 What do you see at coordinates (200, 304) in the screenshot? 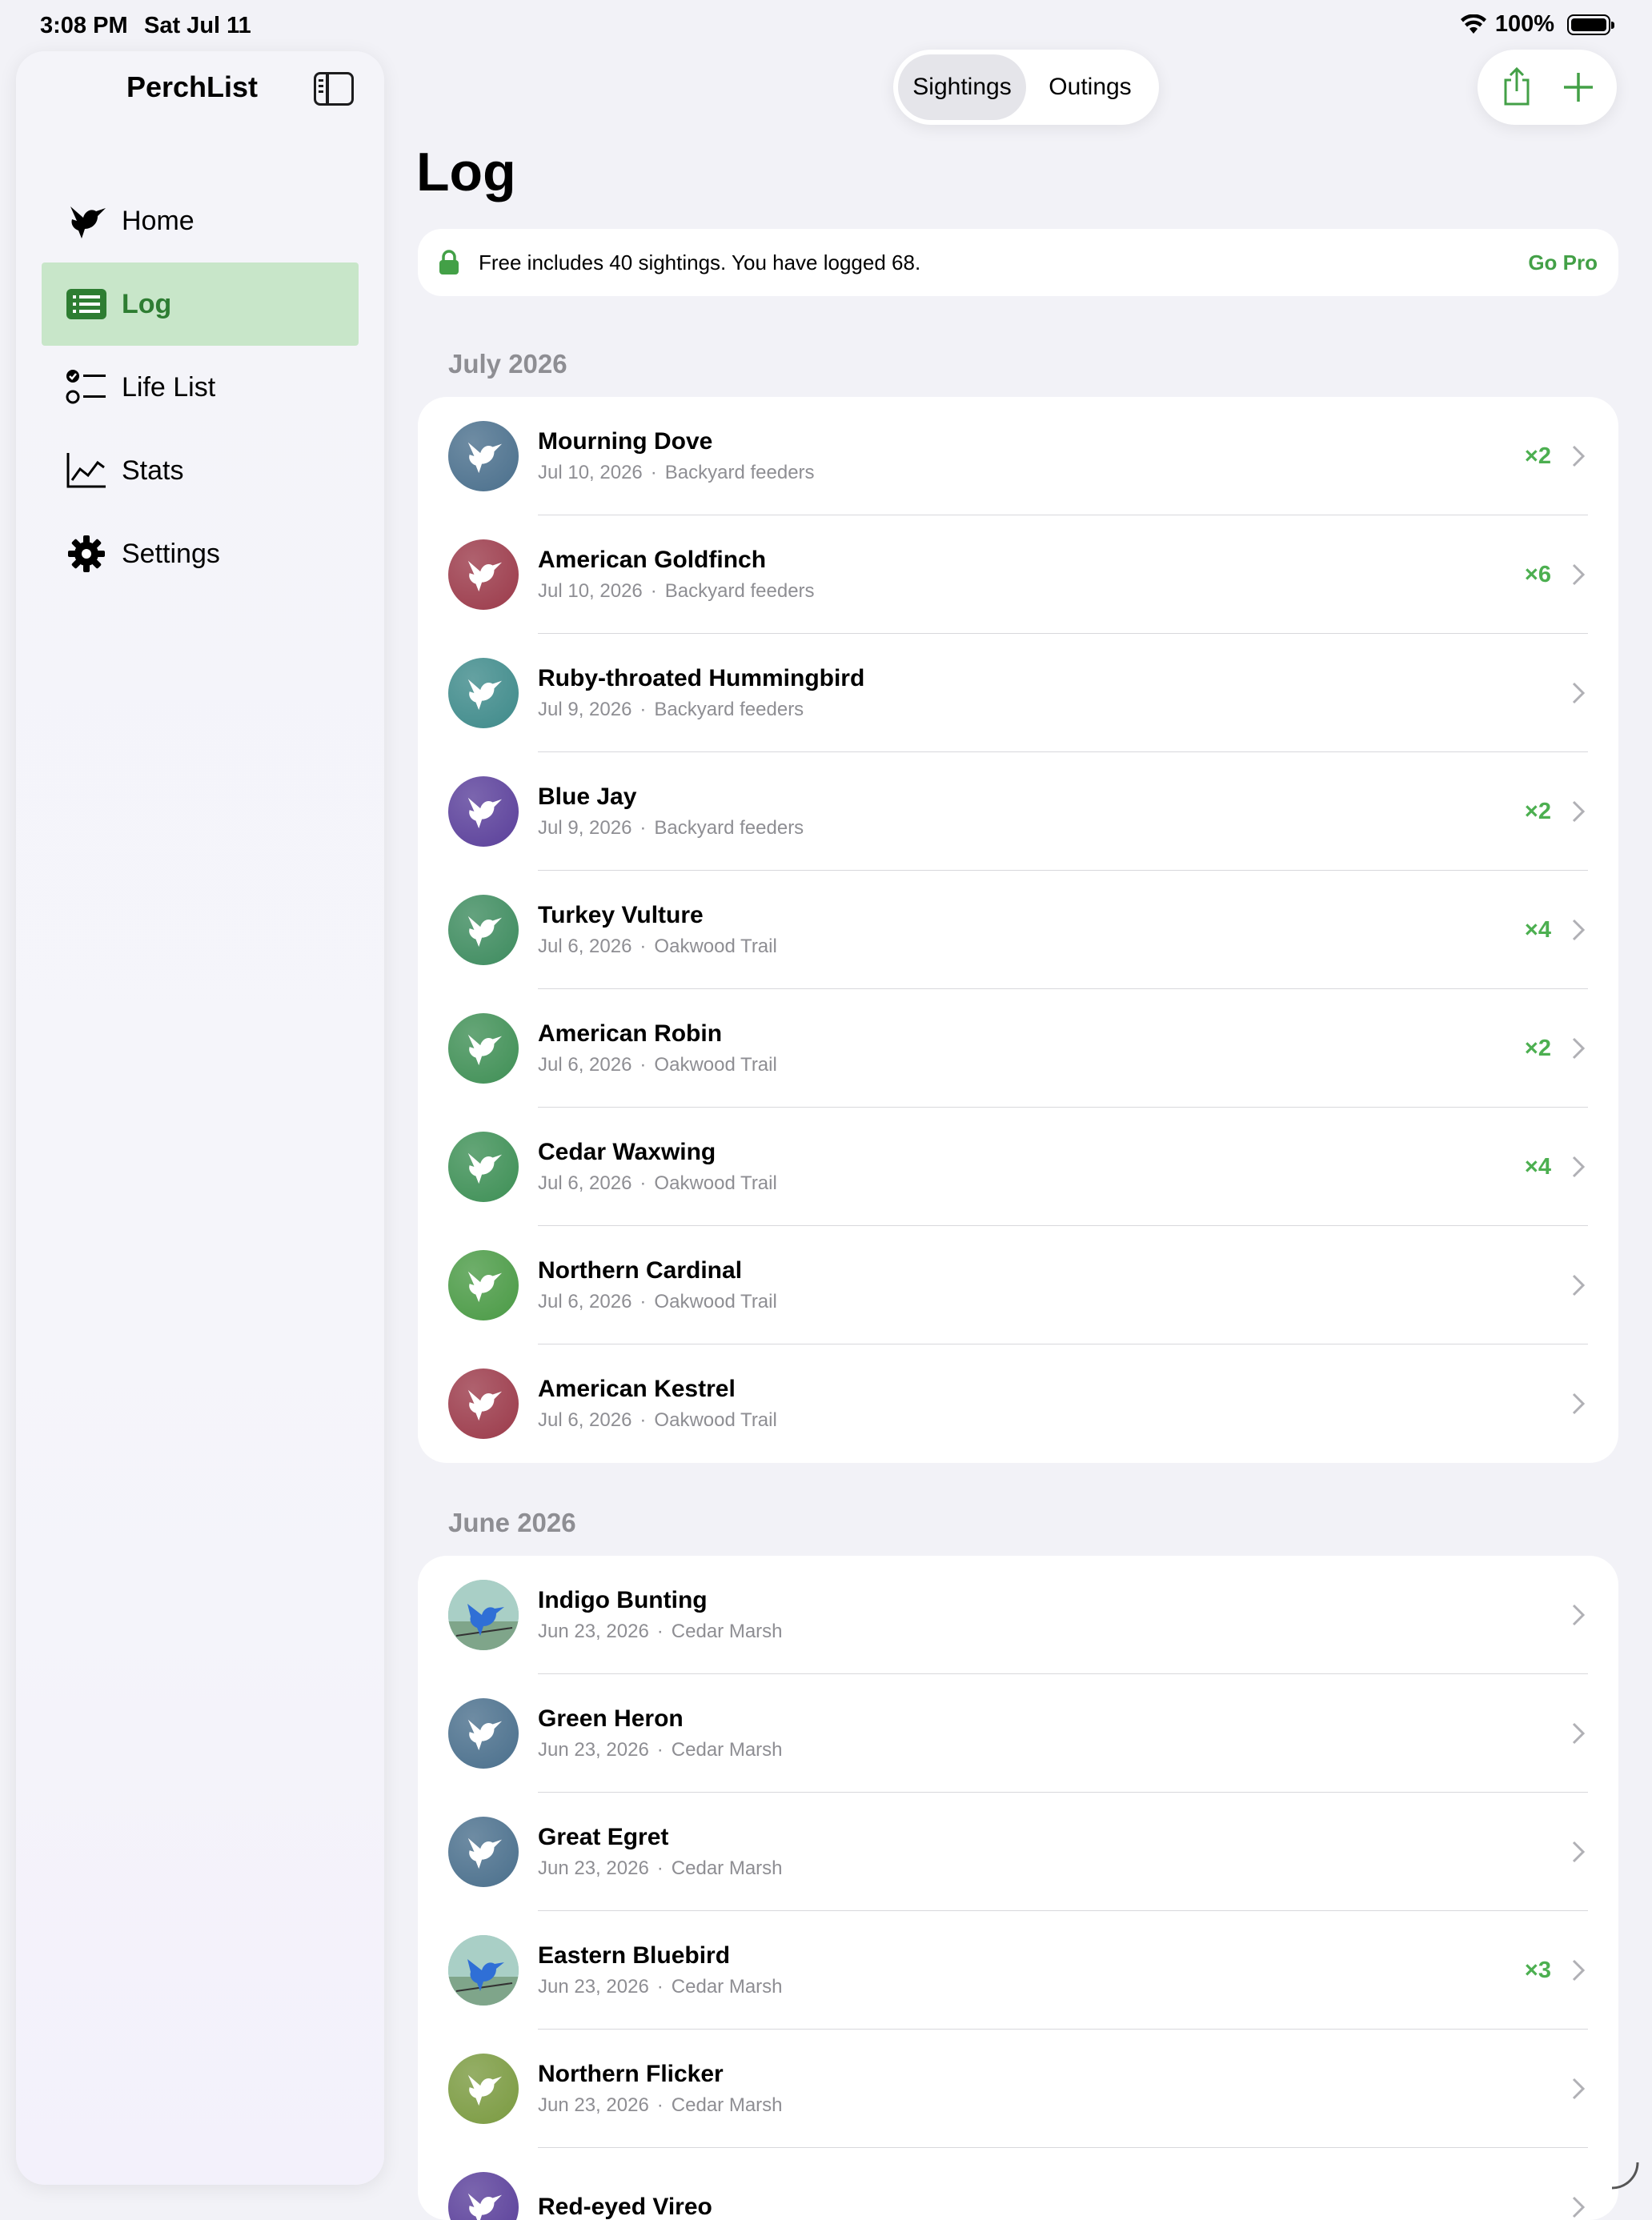
I see `sidebar-item-log: Log` at bounding box center [200, 304].